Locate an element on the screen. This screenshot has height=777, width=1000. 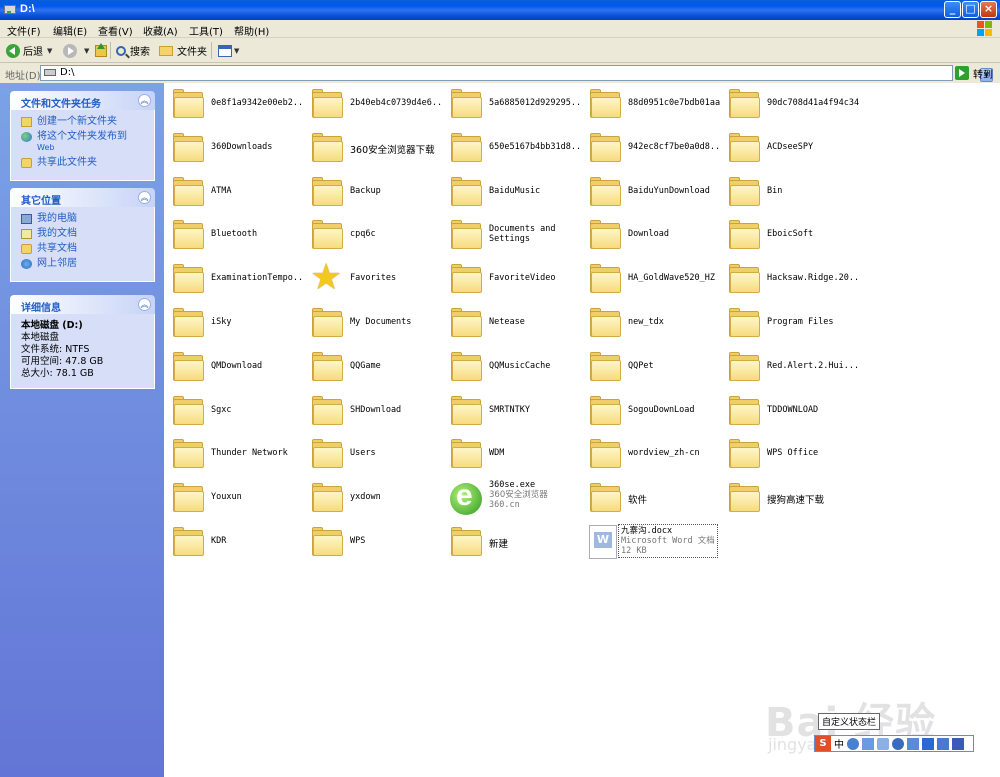
skin-icon is located at coordinates (928, 743).